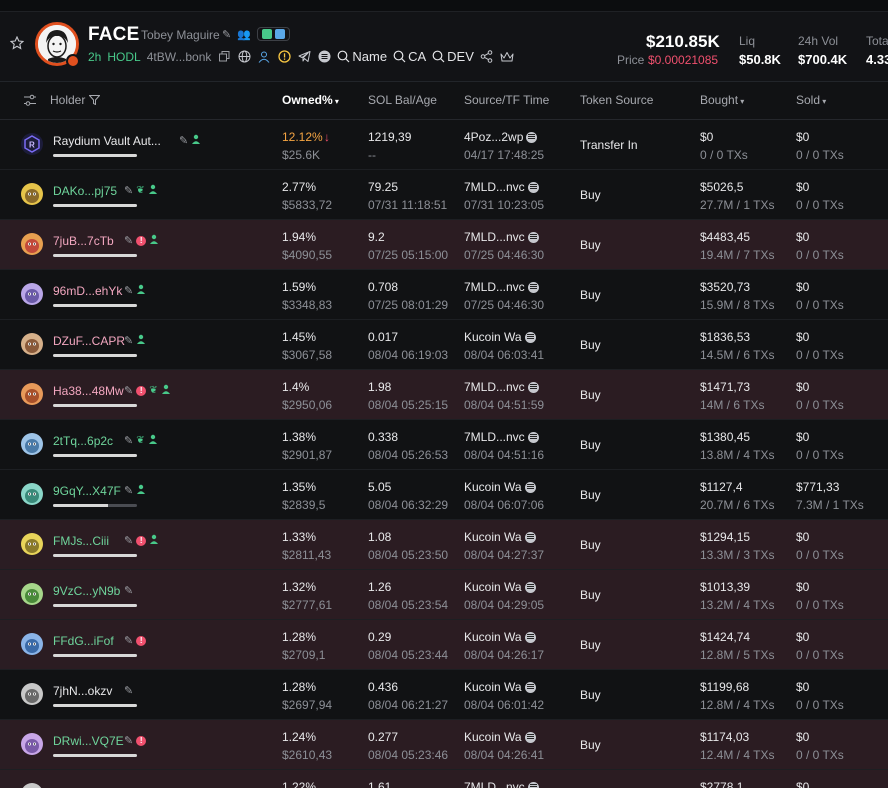  Describe the element at coordinates (86, 591) in the screenshot. I see `holder-name: 9VzC...yN9b` at that location.